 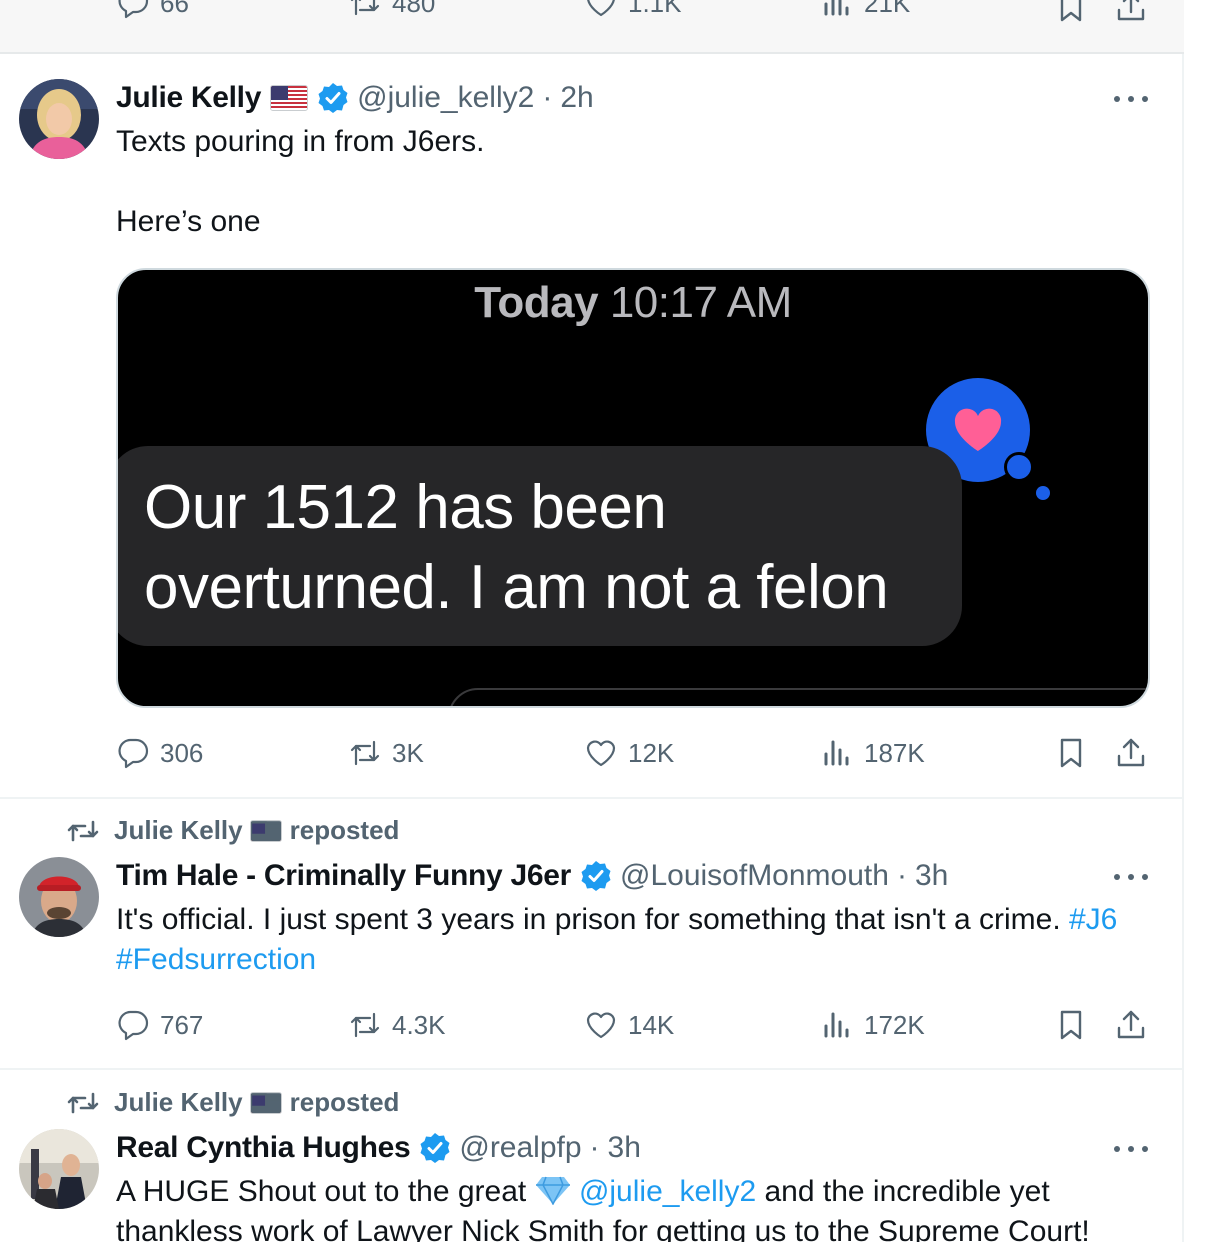 I want to click on author-name: Julie Kelly, so click(x=188, y=98).